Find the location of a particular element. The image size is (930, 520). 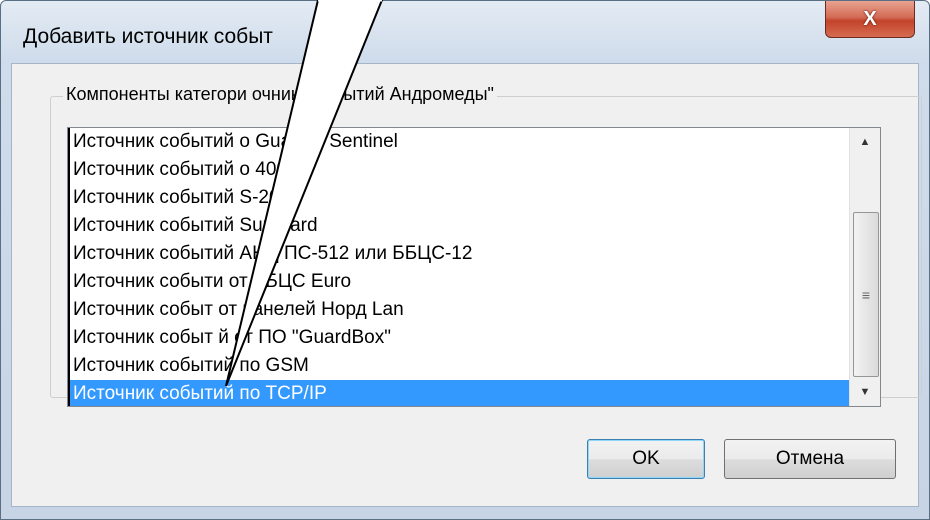

cancel-button: Отмена is located at coordinates (810, 459).